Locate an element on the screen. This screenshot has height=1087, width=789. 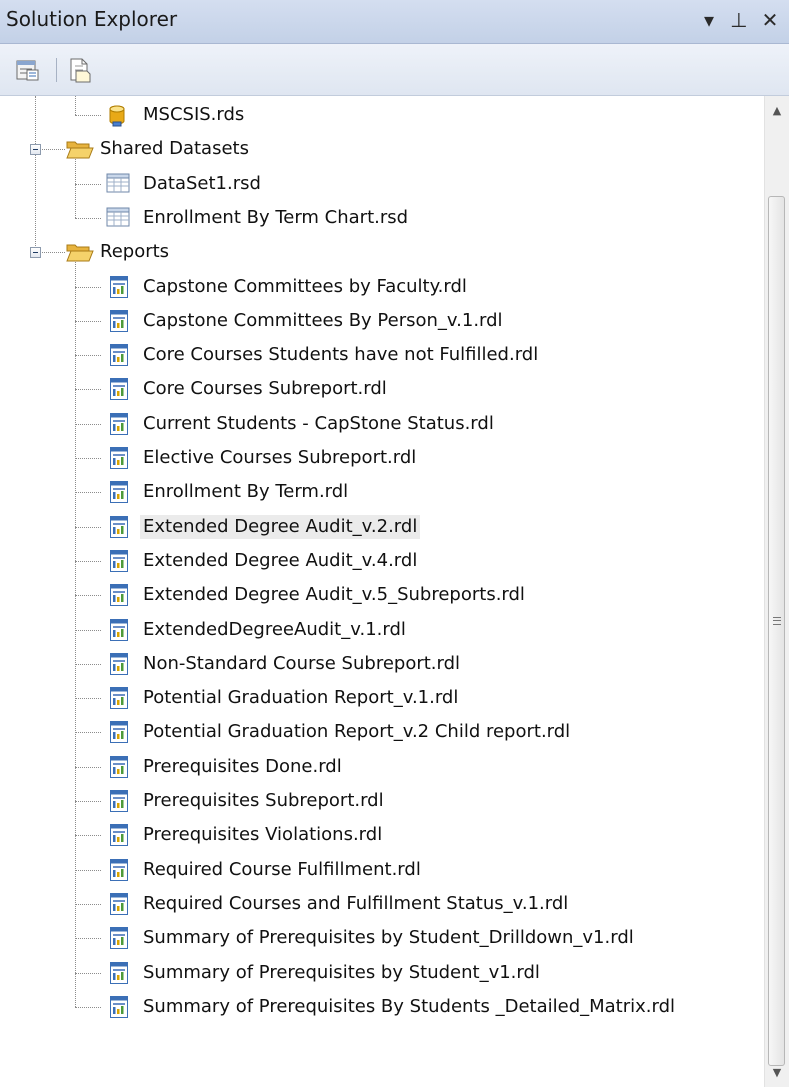
folder-open-icon is located at coordinates (80, 151).